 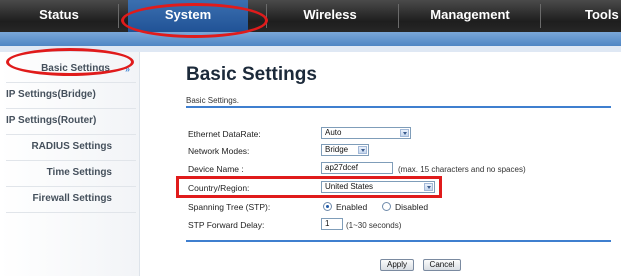 I want to click on highlight-box-country-region, so click(x=309, y=187).